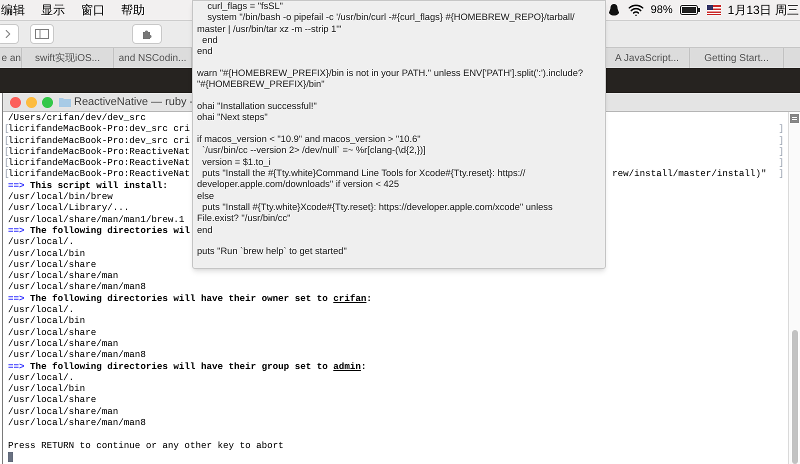 This screenshot has height=464, width=800. I want to click on terminal-line: /usr/local/bin/brew, so click(60, 196).